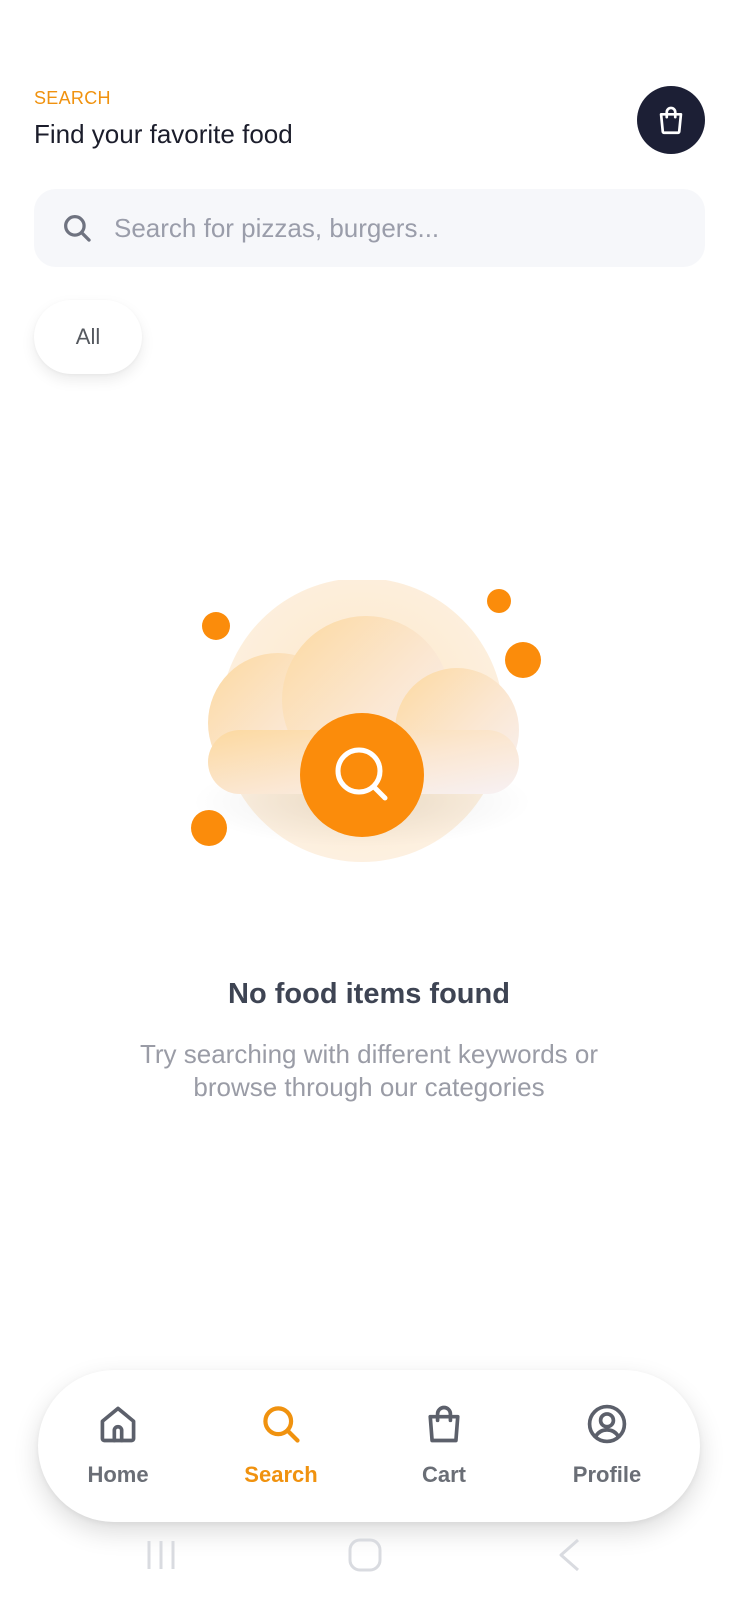  What do you see at coordinates (365, 1555) in the screenshot?
I see `home-button-icon` at bounding box center [365, 1555].